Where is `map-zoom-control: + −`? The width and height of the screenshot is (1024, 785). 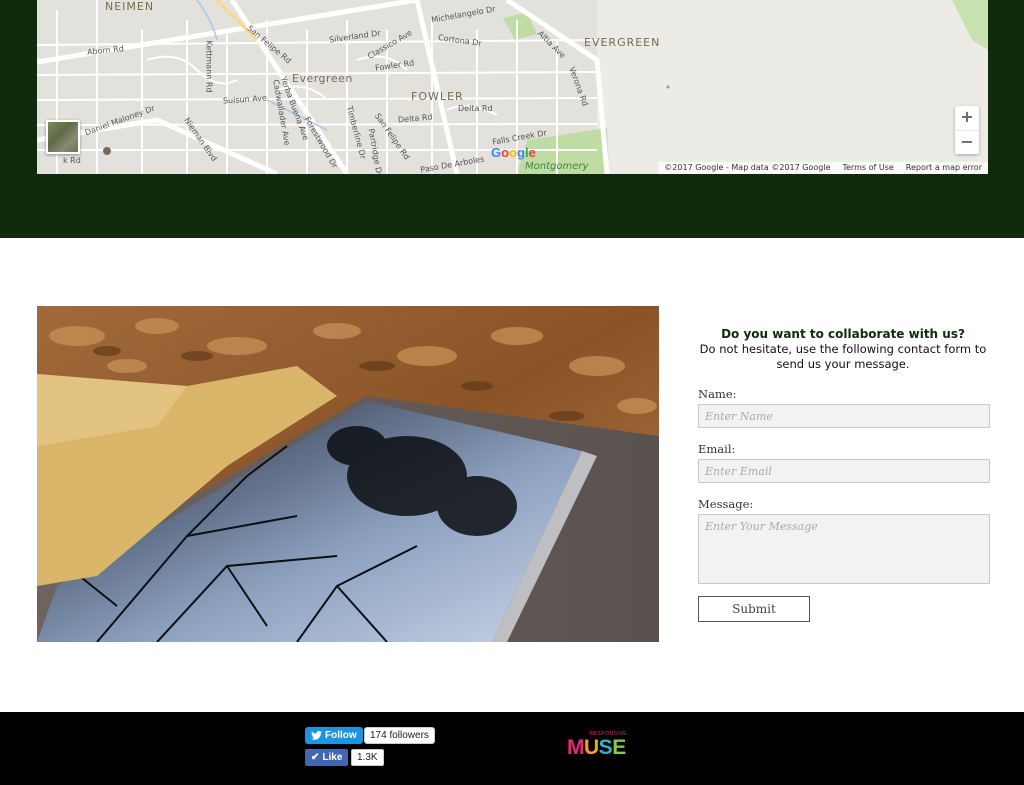
map-zoom-control: + − is located at coordinates (967, 130).